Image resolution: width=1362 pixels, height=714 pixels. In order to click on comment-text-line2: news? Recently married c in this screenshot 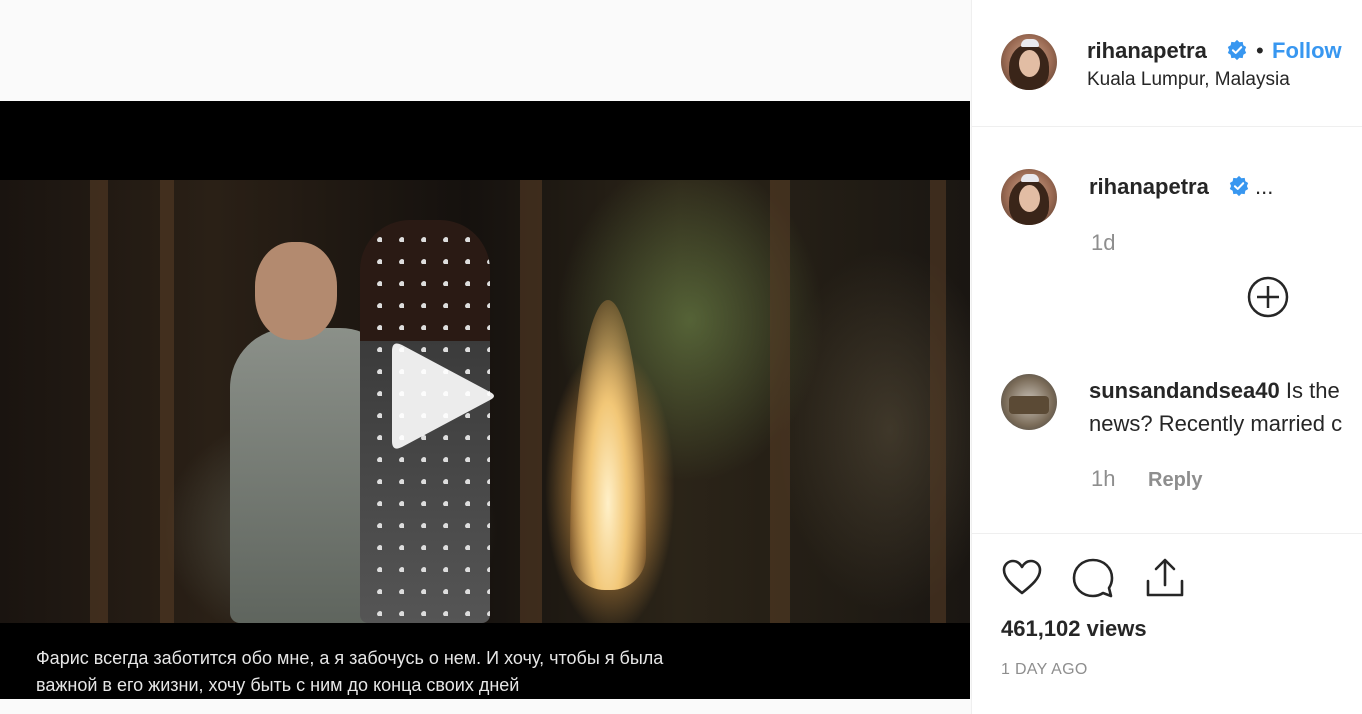, I will do `click(1216, 423)`.